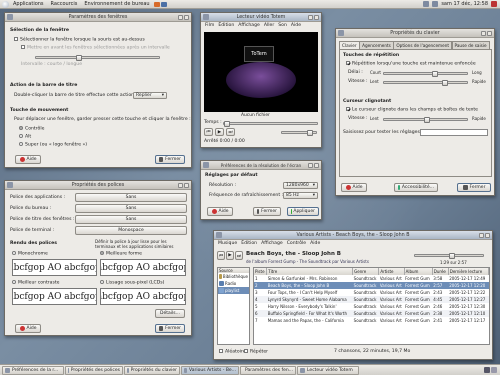 The image size is (500, 375). I want to click on frequency-dropdown: 85 Hz ▾, so click(300, 195).